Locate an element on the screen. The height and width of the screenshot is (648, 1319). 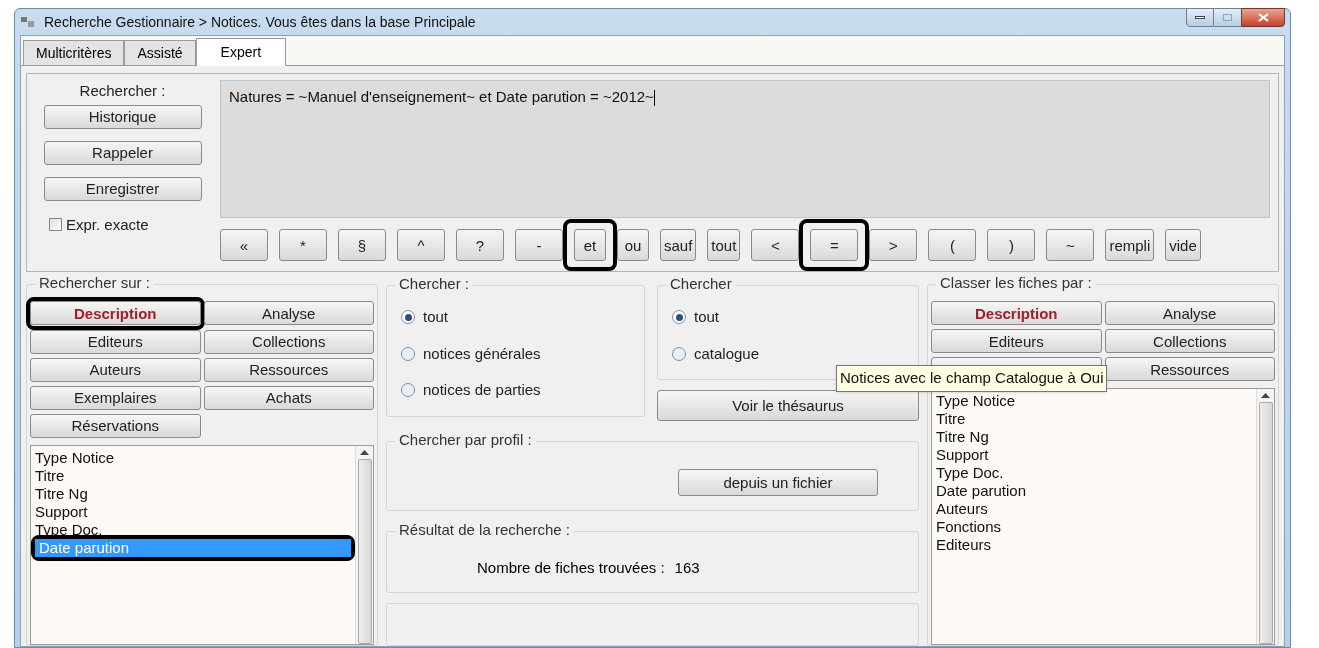
tooltip: Notices avec le champ Catalogue à Oui is located at coordinates (972, 378).